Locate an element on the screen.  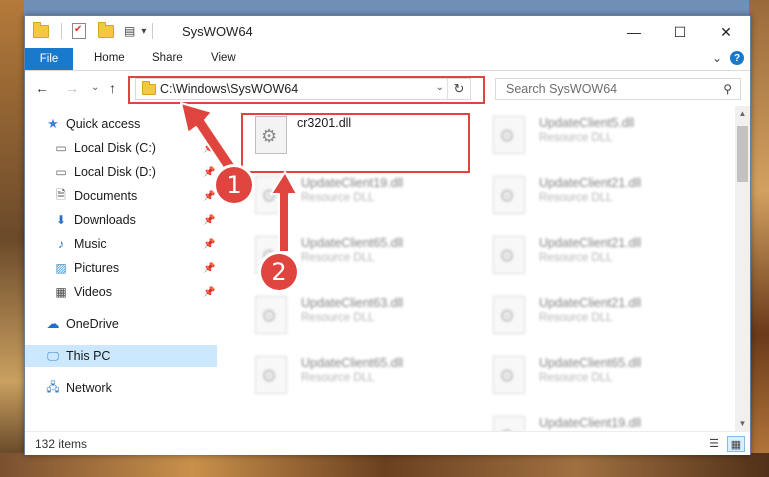
callout-2: 2 is located at coordinates (279, 272).